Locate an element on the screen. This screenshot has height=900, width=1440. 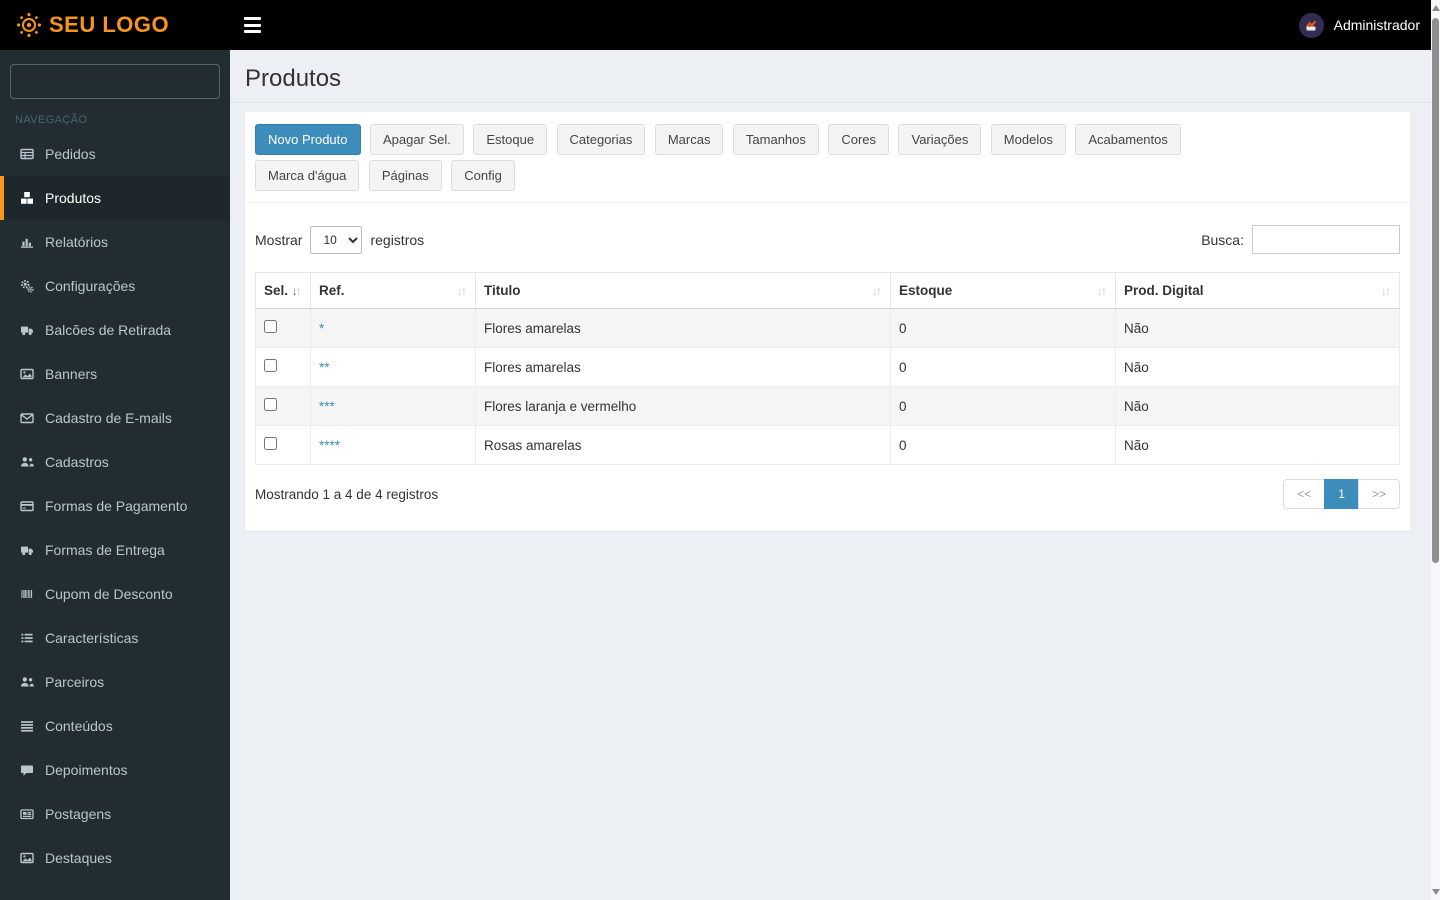
user-menu: Administrador is located at coordinates (1359, 25).